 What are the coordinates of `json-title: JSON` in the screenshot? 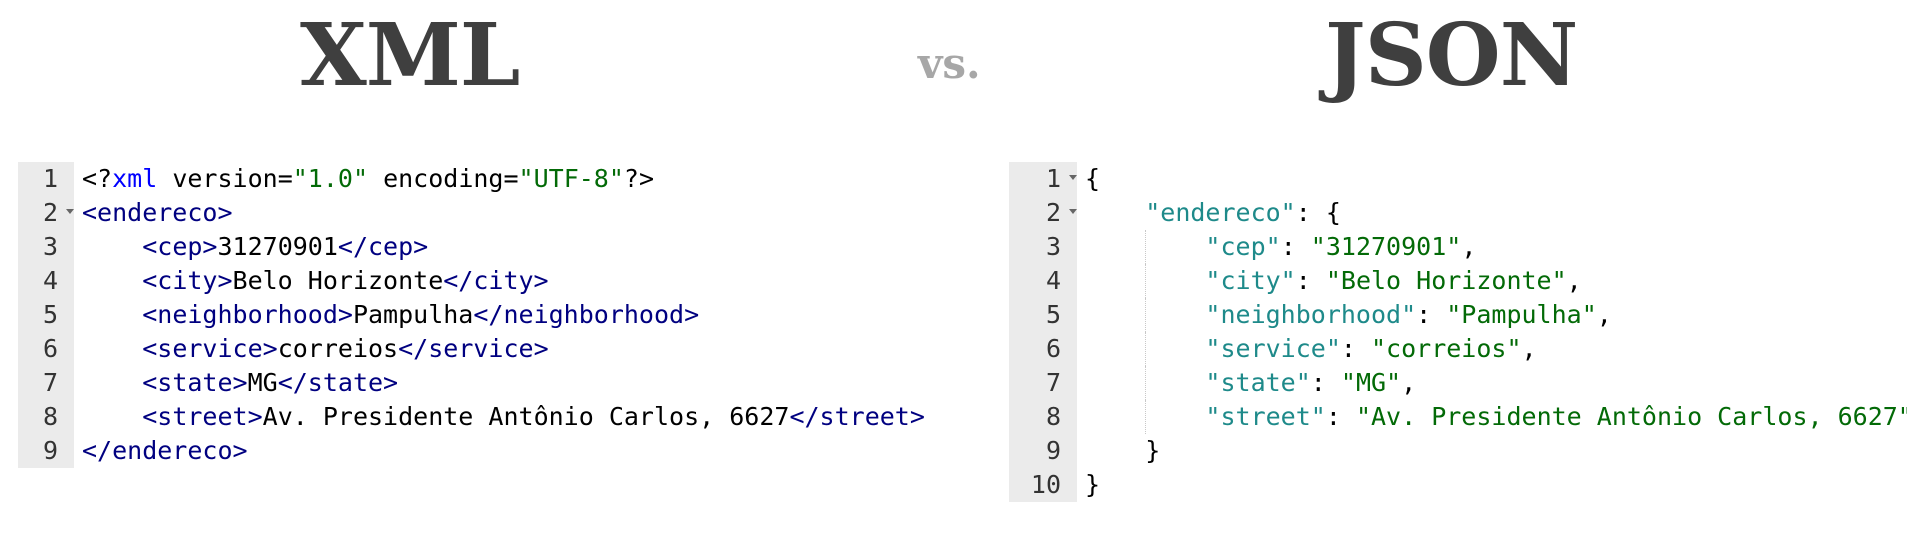 It's located at (1451, 55).